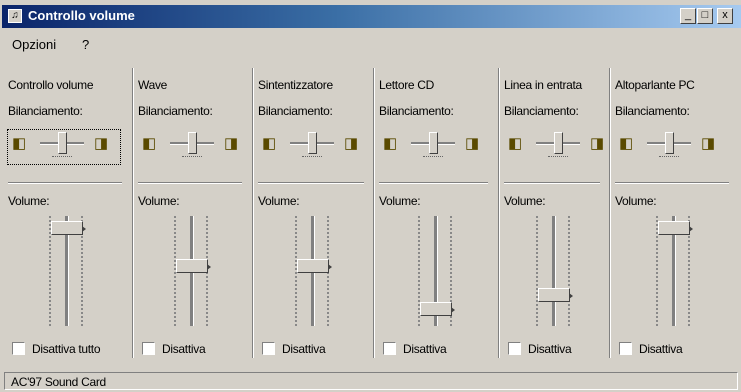 Image resolution: width=741 pixels, height=392 pixels. What do you see at coordinates (407, 85) in the screenshot?
I see `channel-name: Lettore CD` at bounding box center [407, 85].